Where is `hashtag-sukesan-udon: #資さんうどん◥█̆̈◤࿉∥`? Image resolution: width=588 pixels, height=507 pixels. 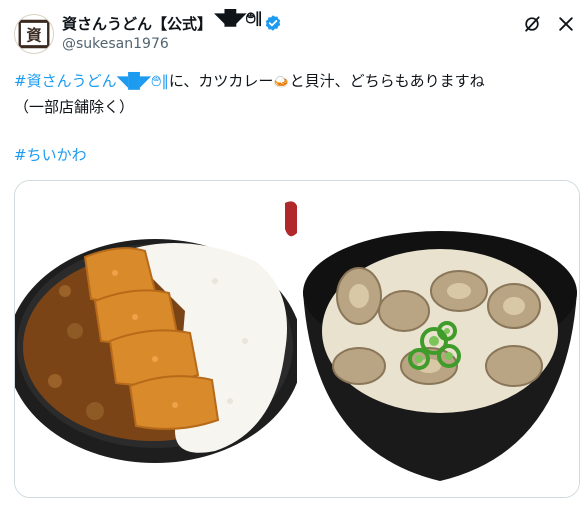
hashtag-sukesan-udon: #資さんうどん◥█̆̈◤࿉∥ is located at coordinates (91, 81).